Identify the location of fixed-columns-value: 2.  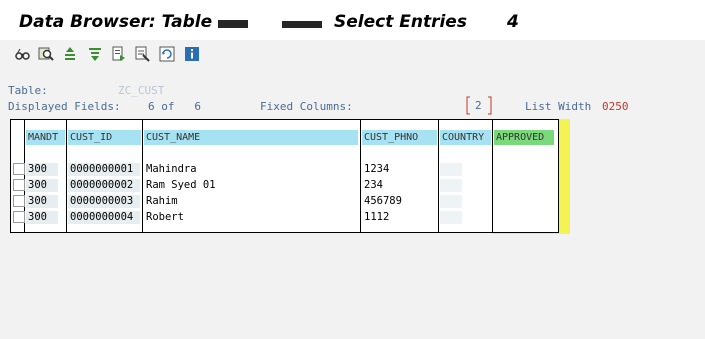
(478, 105).